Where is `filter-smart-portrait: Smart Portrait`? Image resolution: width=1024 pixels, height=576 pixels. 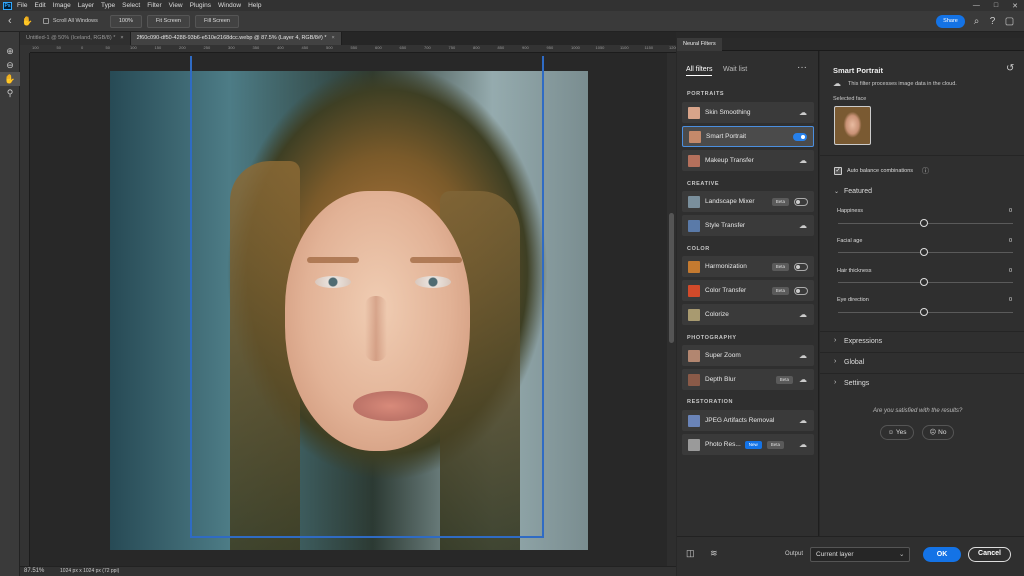 filter-smart-portrait: Smart Portrait is located at coordinates (748, 136).